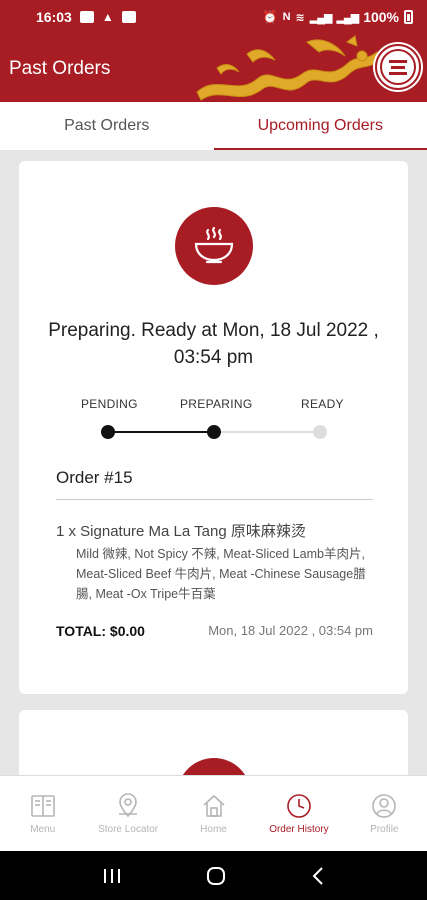 Image resolution: width=427 pixels, height=900 pixels. Describe the element at coordinates (267, 432) in the screenshot. I see `progress-line-pending` at that location.